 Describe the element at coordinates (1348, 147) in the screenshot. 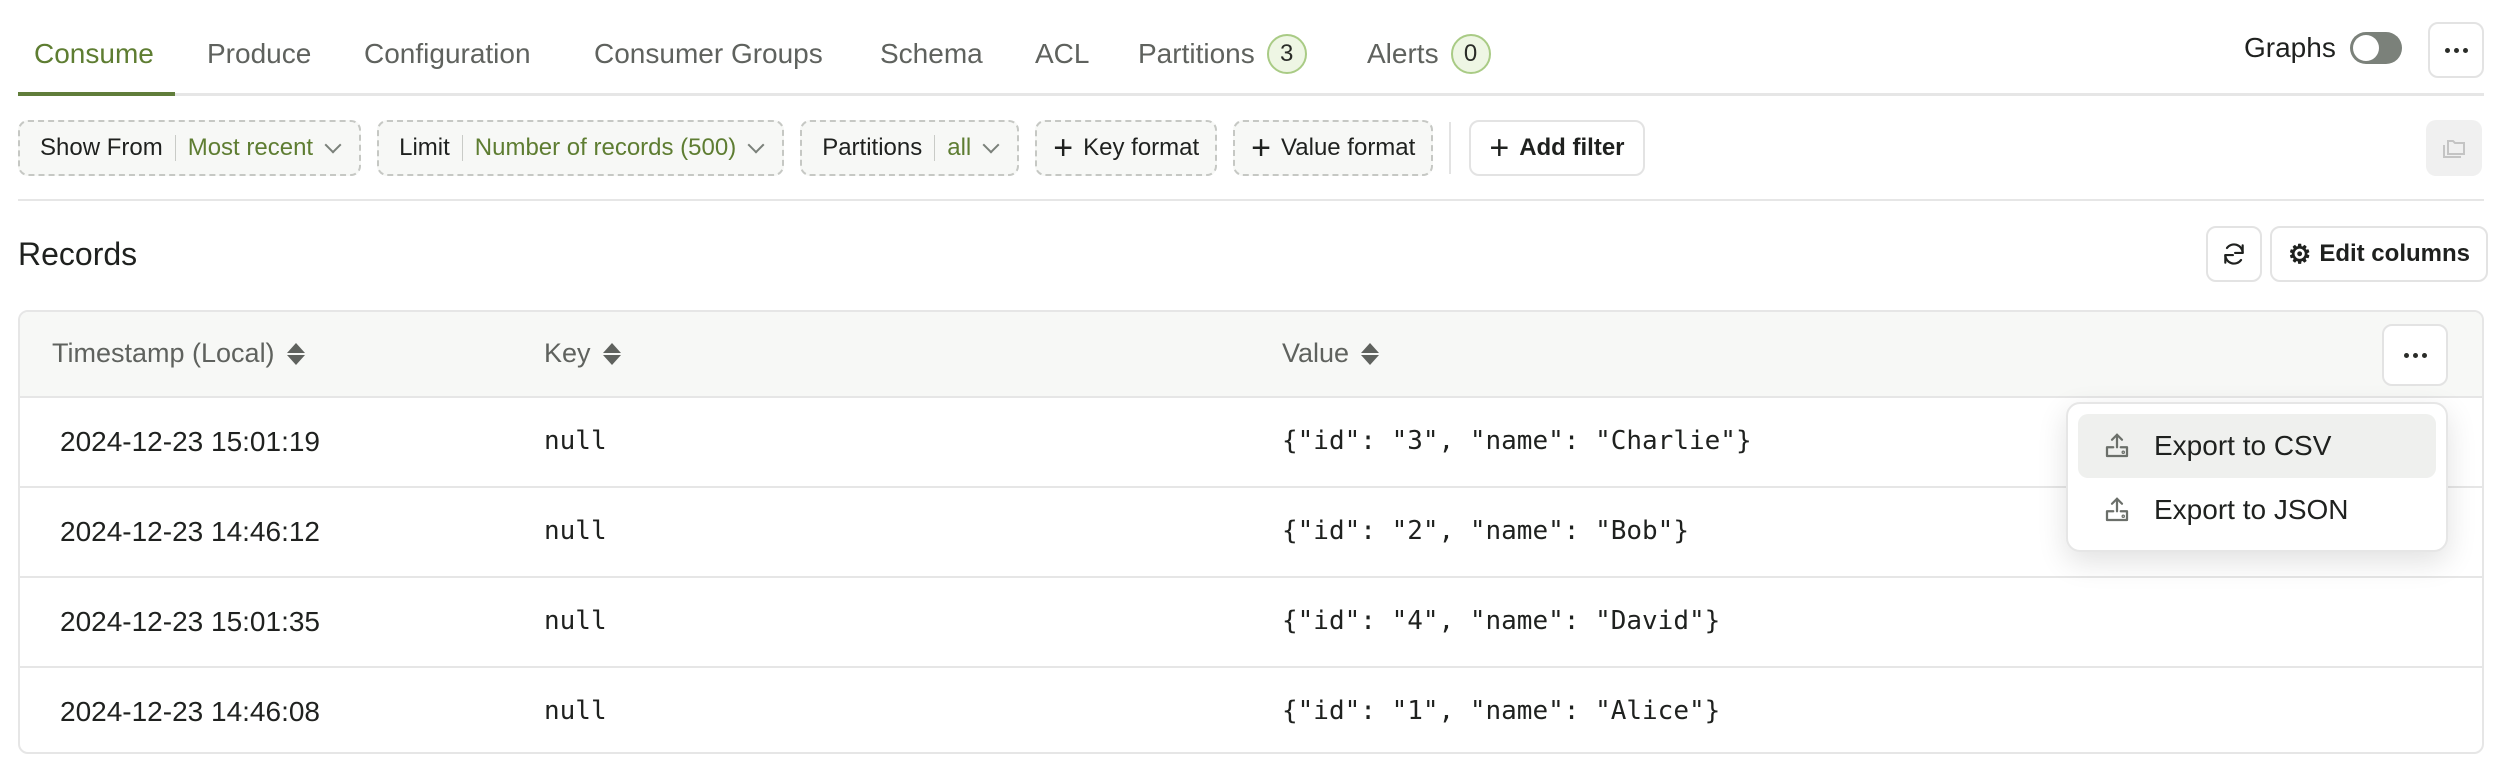

I see `button-label: Value format` at that location.